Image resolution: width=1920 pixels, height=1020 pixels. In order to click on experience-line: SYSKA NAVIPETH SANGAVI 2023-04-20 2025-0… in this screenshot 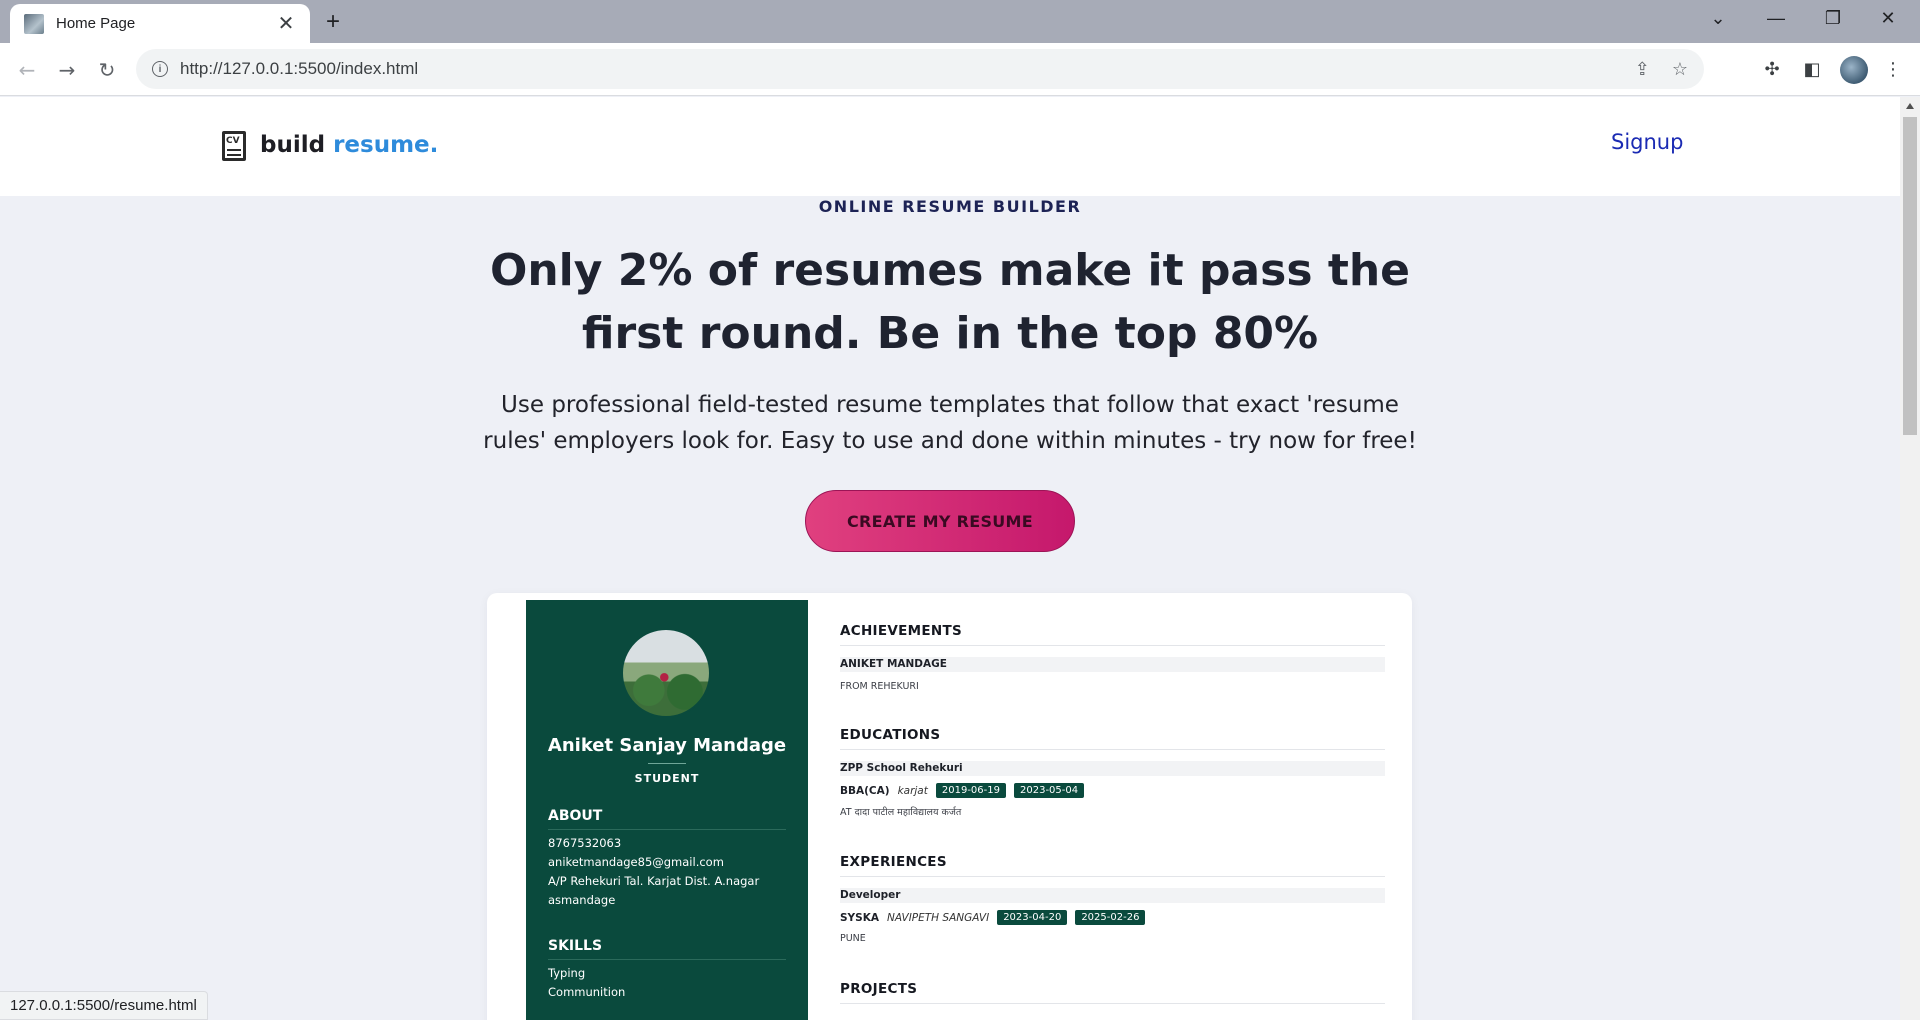, I will do `click(993, 917)`.